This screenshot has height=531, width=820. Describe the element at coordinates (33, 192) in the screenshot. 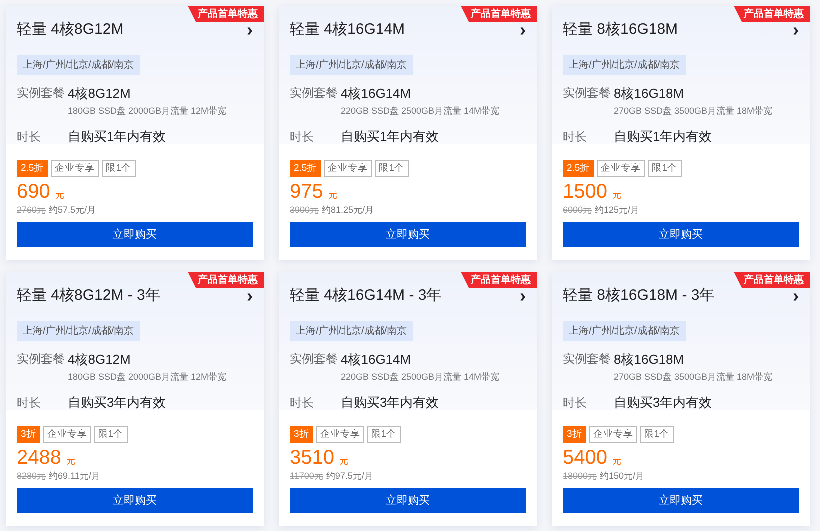

I see `price: 690` at that location.